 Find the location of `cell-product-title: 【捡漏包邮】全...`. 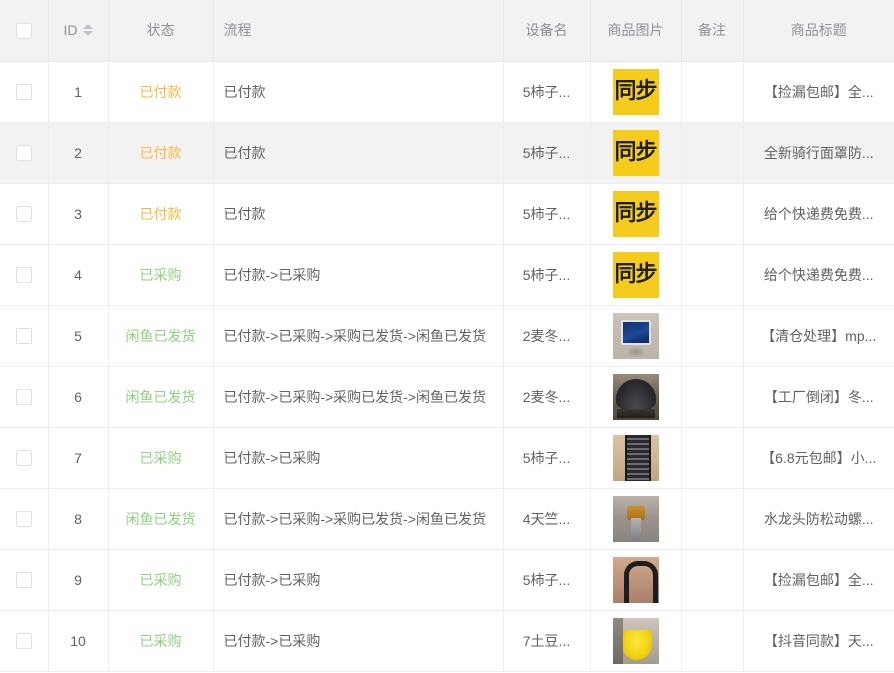

cell-product-title: 【捡漏包邮】全... is located at coordinates (818, 580).